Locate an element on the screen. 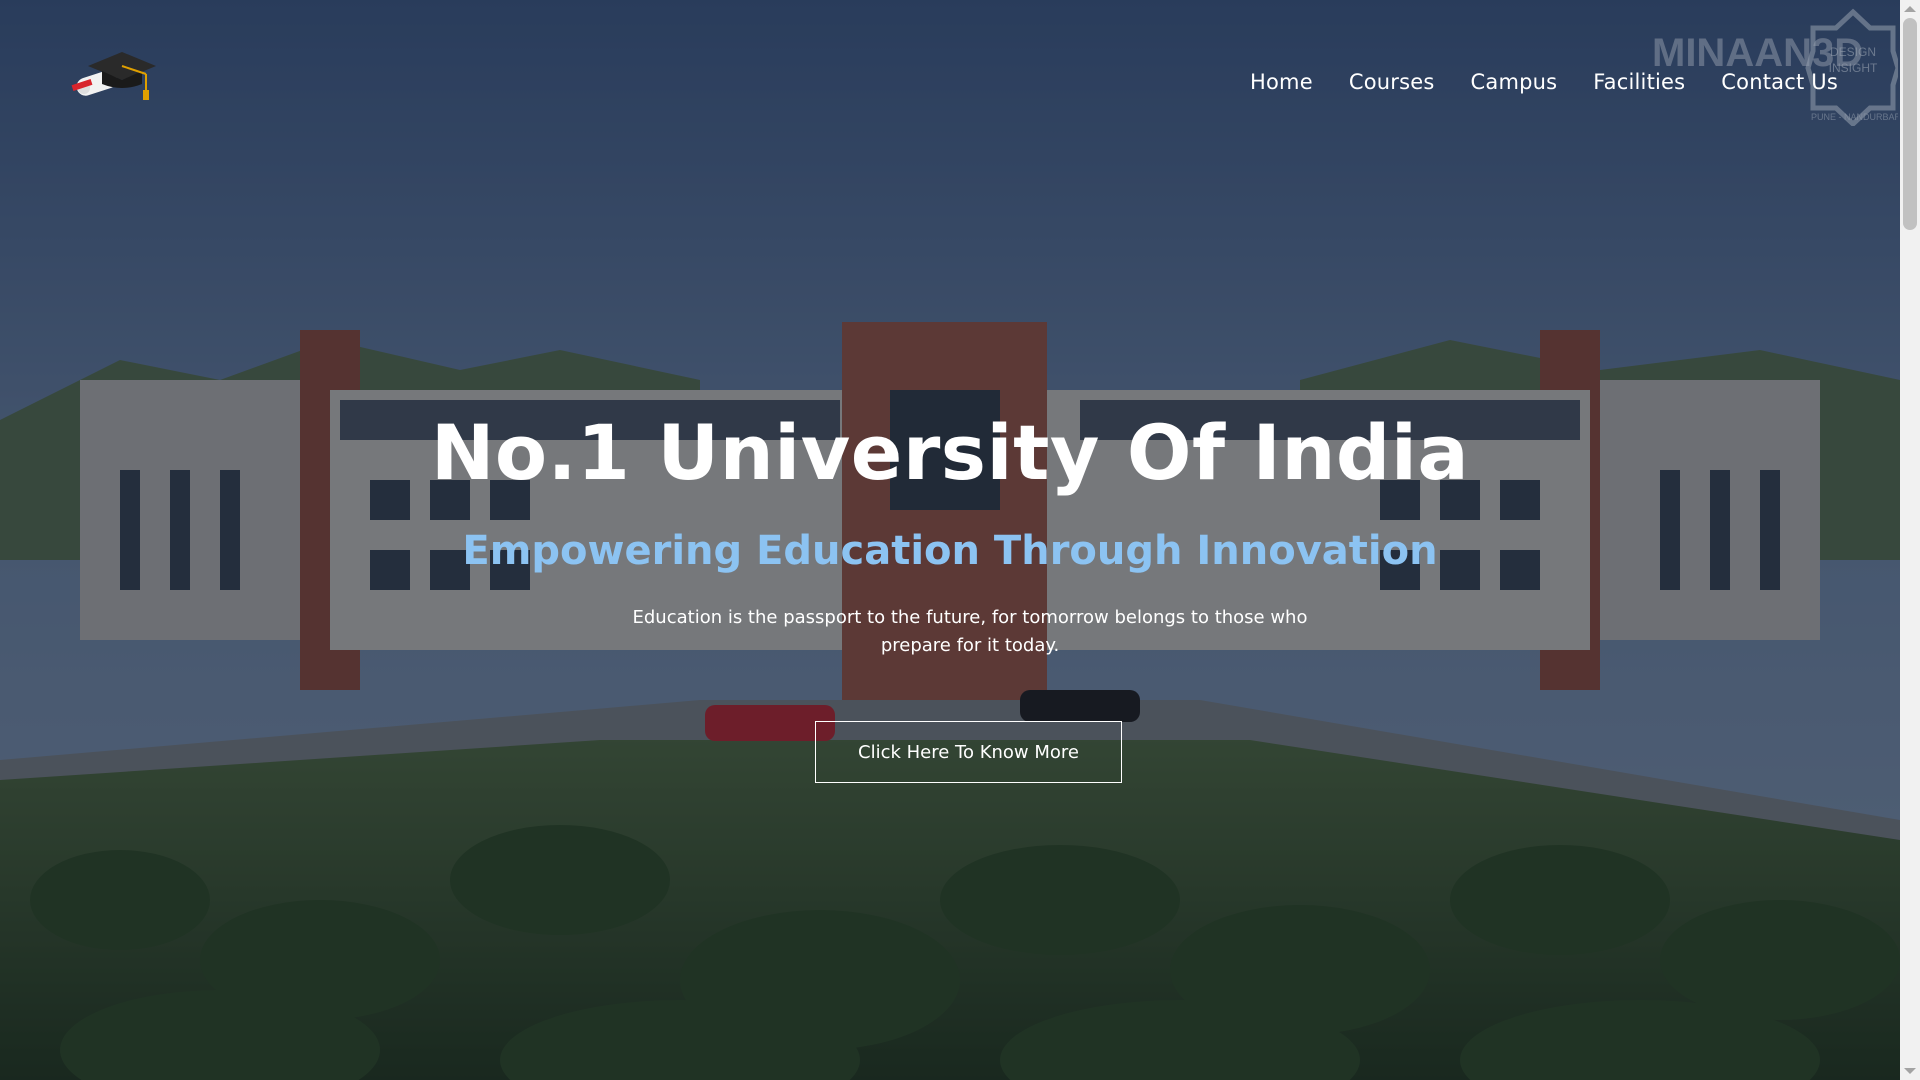 The height and width of the screenshot is (1080, 1920). scroll-down-arrow-icon is located at coordinates (1910, 1071).